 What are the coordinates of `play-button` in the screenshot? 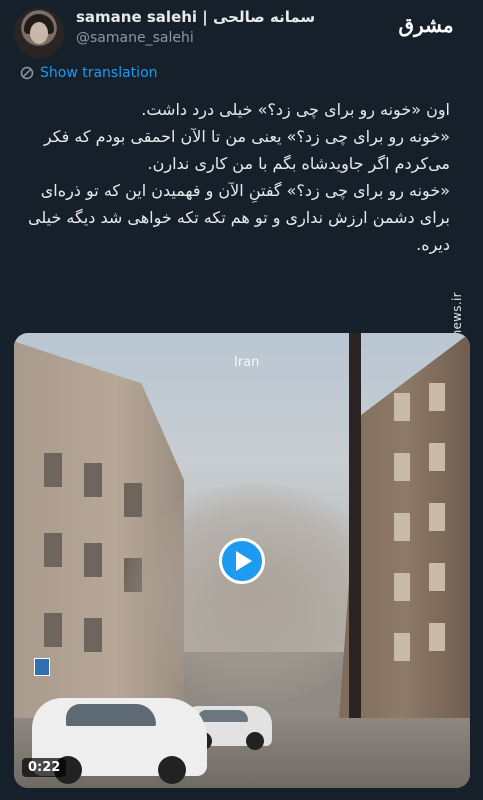 It's located at (242, 561).